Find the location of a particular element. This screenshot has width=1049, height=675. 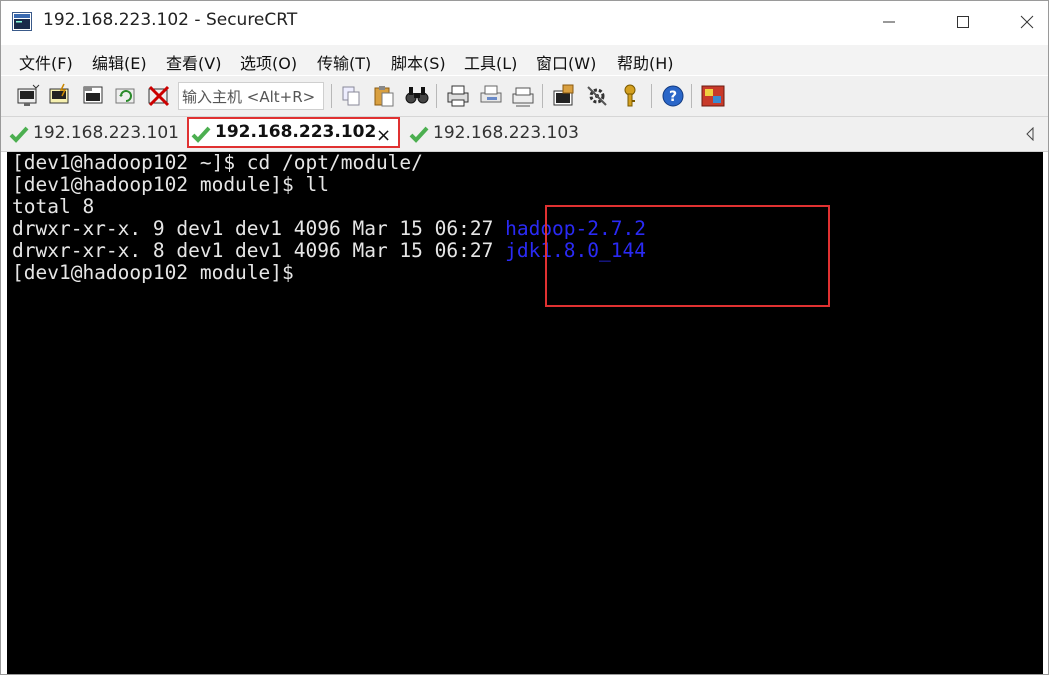

tab-192-168-223-102: 192.168.223.102 × is located at coordinates (293, 132).